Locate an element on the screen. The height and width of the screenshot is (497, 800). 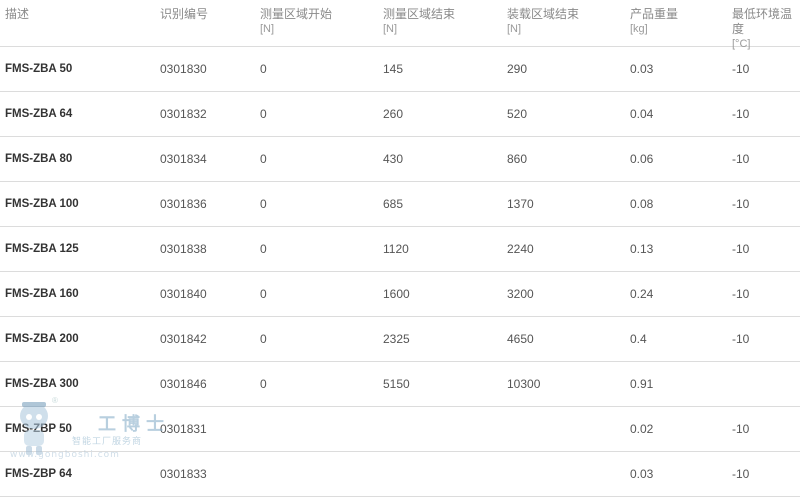
header-description: 描述 is located at coordinates (17, 14).